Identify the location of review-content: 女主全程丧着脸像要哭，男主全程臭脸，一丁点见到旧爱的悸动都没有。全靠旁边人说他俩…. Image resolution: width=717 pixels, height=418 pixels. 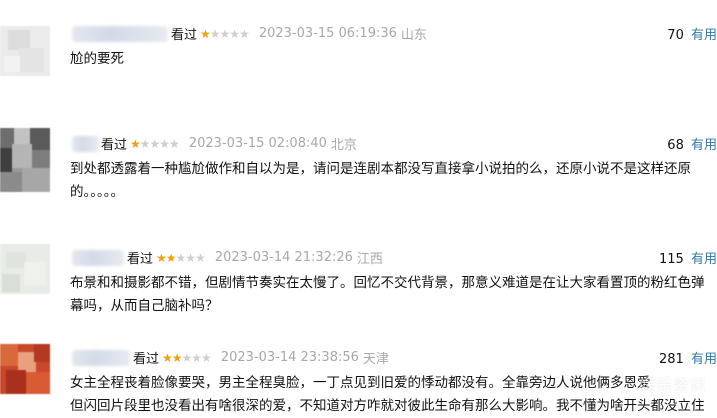
(387, 395).